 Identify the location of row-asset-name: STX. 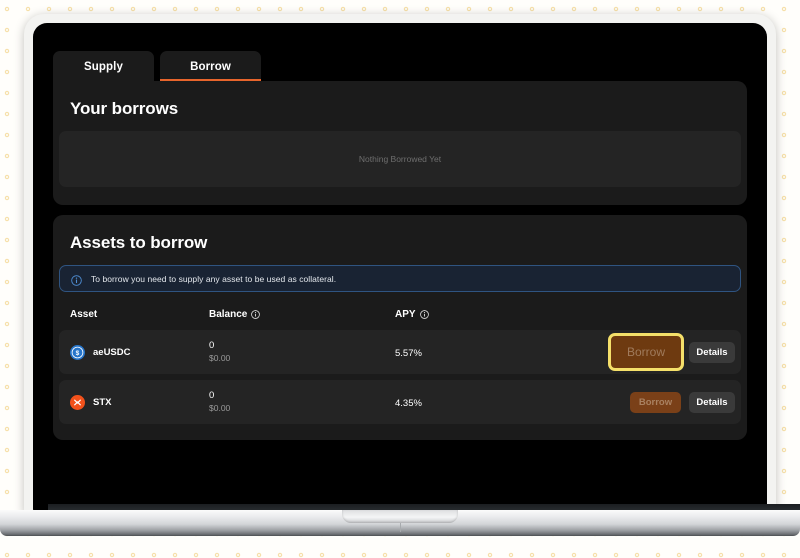
(102, 402).